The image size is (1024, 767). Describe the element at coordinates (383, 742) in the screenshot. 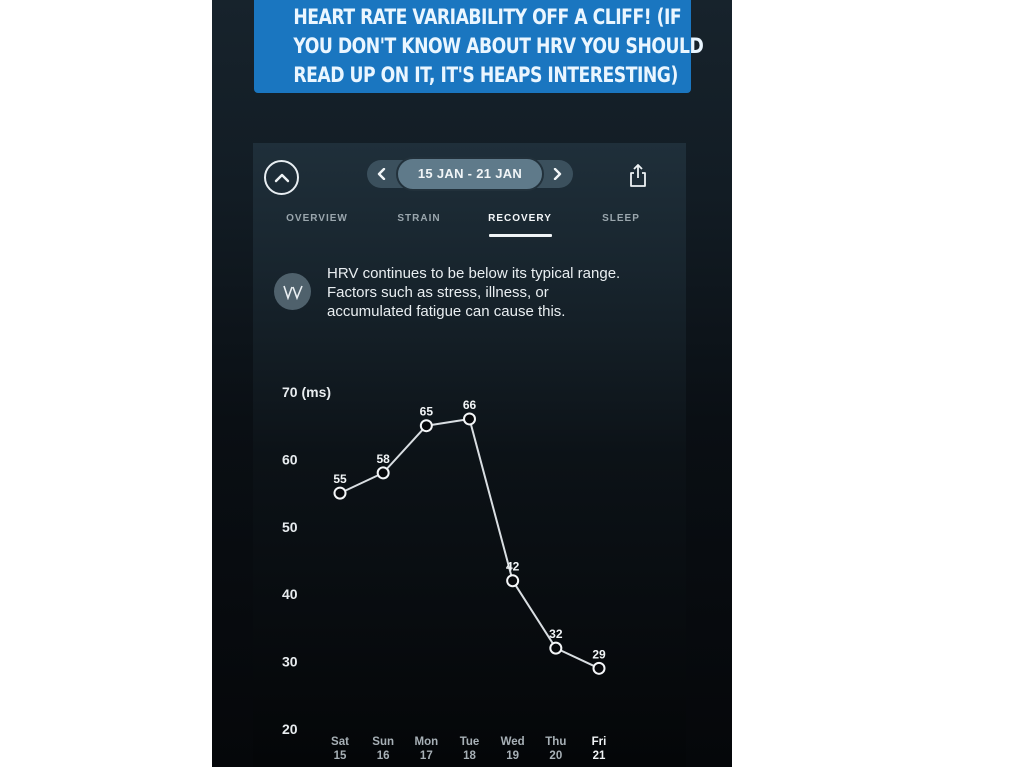

I see `x-tick-day: Sun` at that location.